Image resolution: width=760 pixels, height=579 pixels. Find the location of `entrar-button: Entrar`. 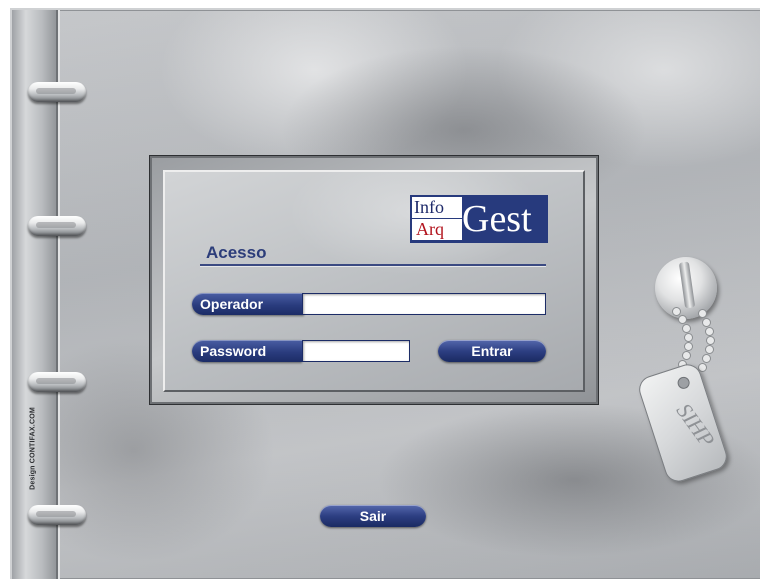

entrar-button: Entrar is located at coordinates (492, 351).